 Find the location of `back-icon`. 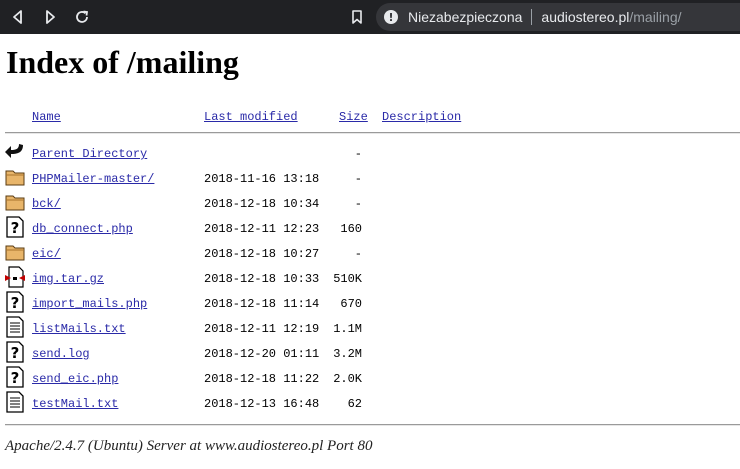

back-icon is located at coordinates (15, 152).